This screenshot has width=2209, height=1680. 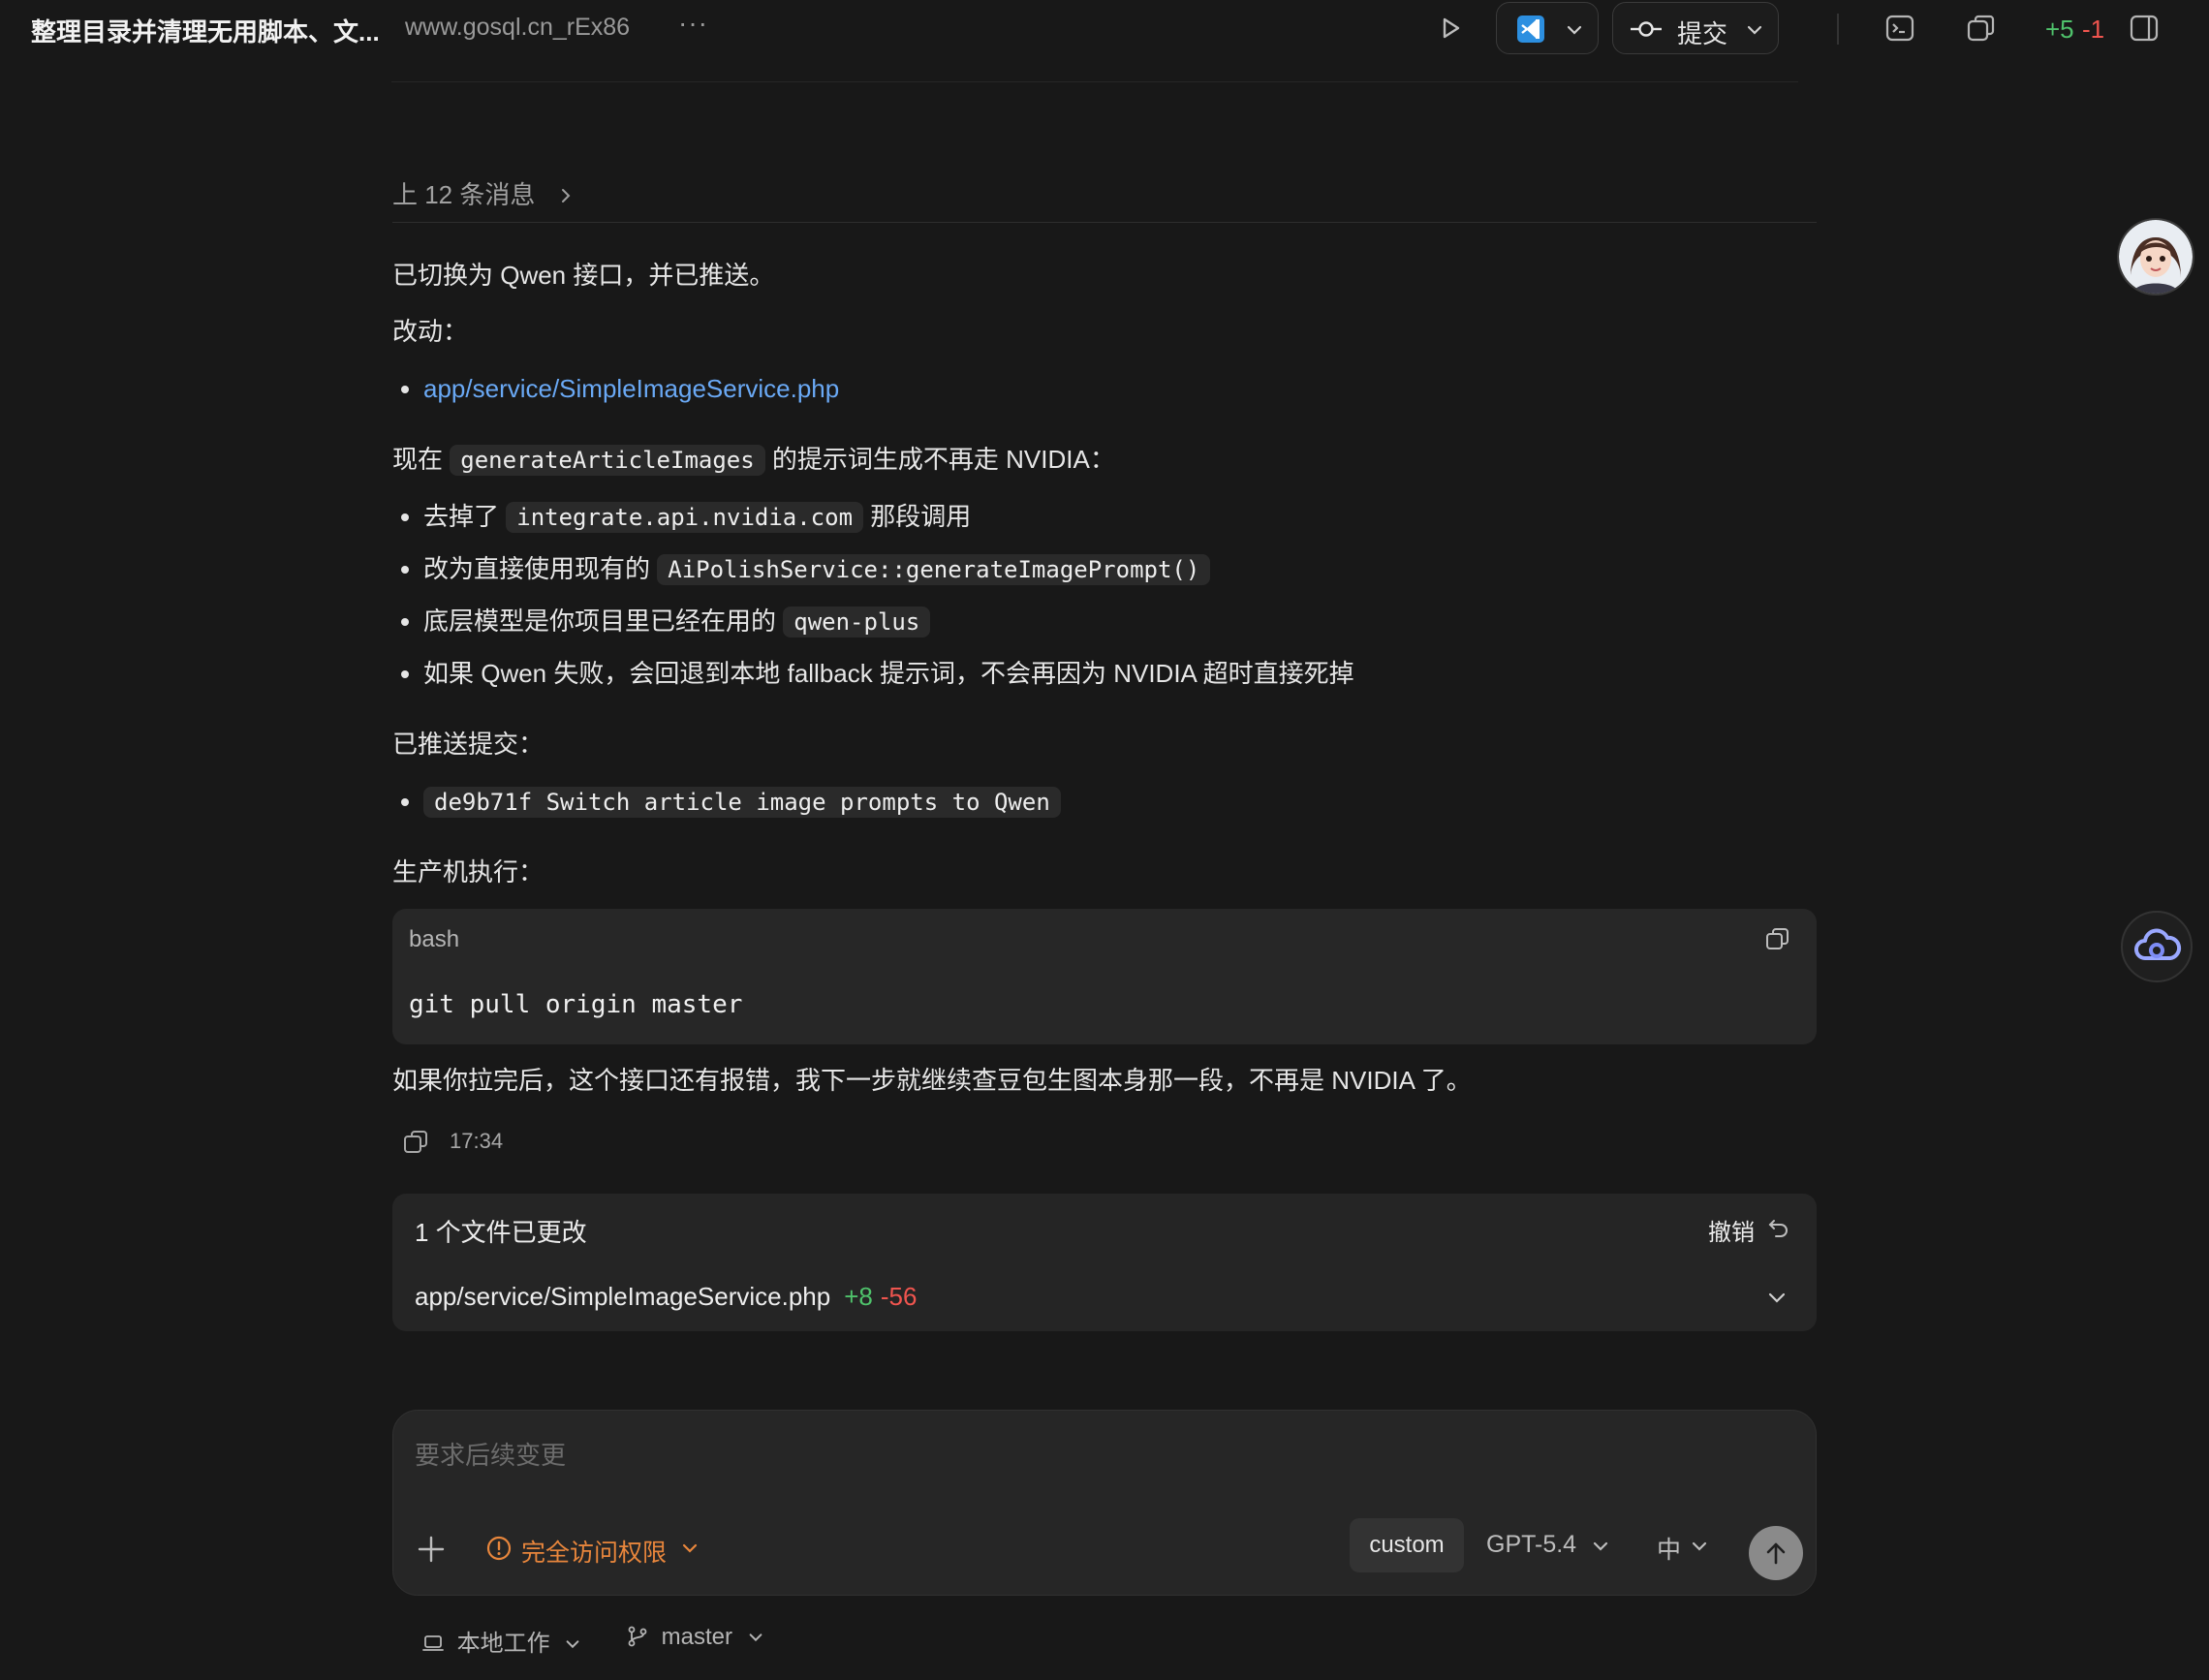 I want to click on exec-heading: 生产机执行：, so click(x=468, y=872).